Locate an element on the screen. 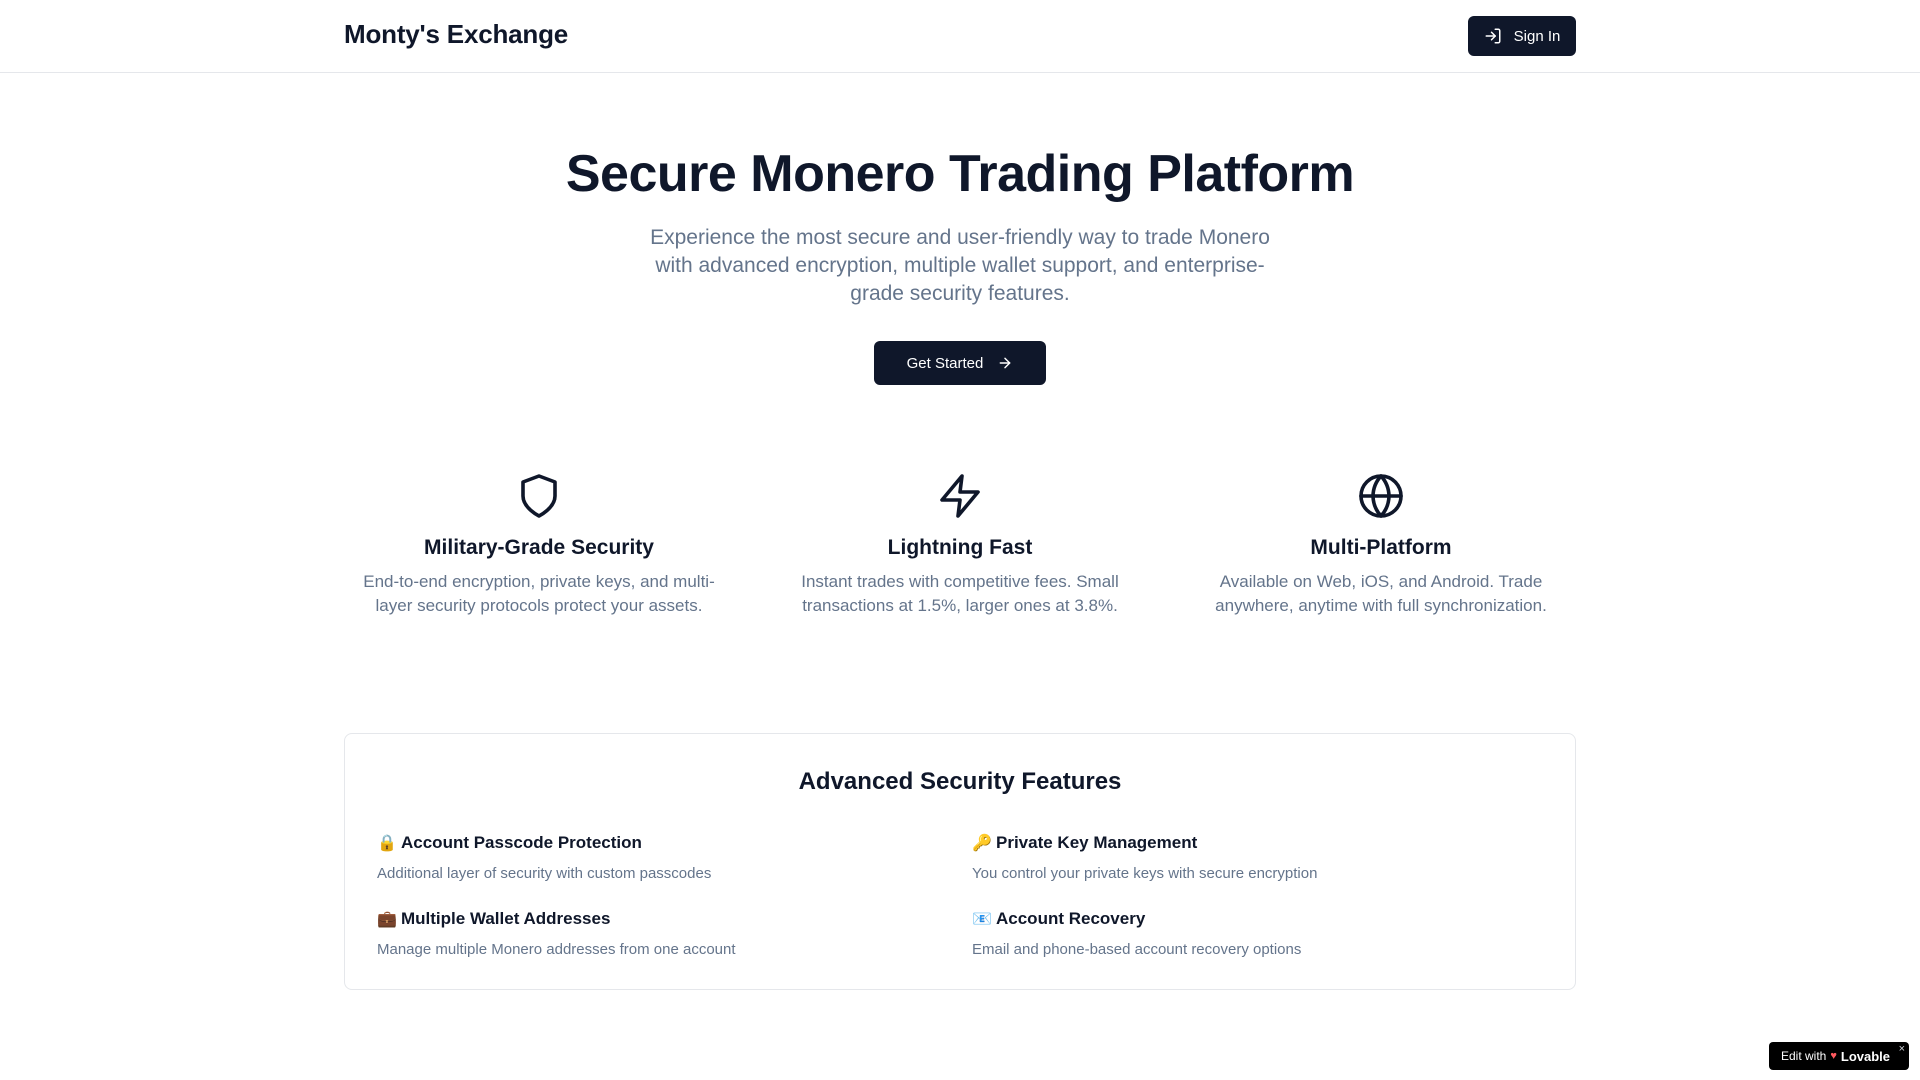  sign-in-button: Sign In is located at coordinates (1522, 36).